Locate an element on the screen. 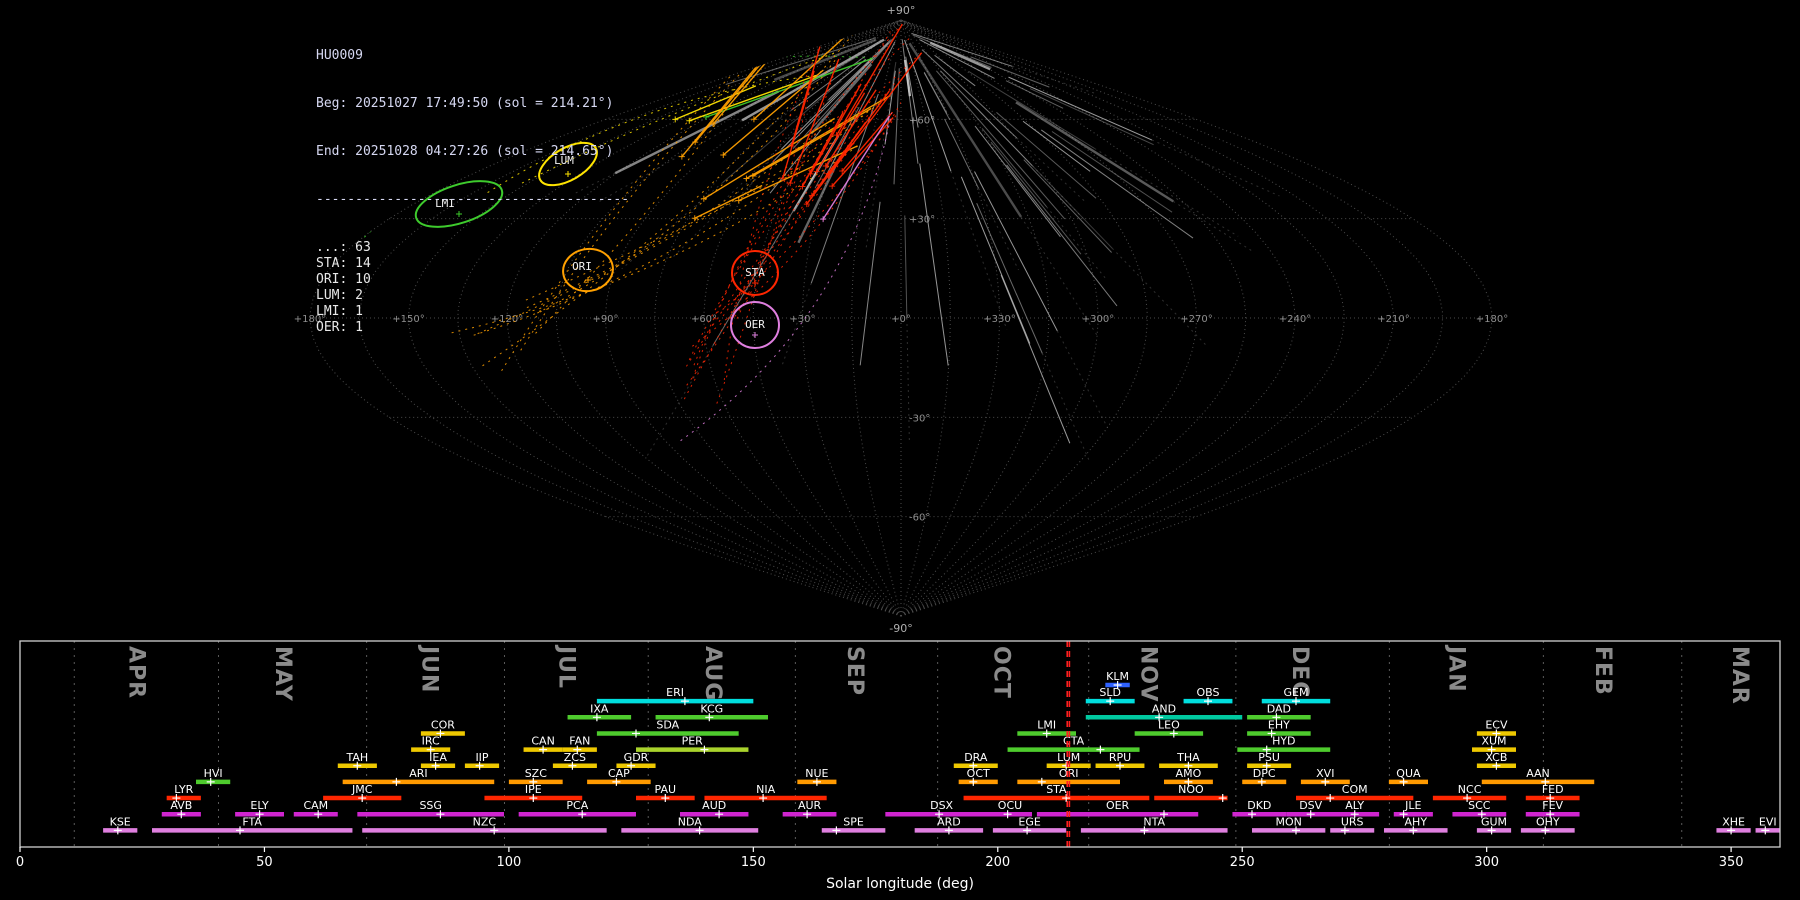 The height and width of the screenshot is (900, 1800). shower-label-XVI: XVI is located at coordinates (1325, 773).